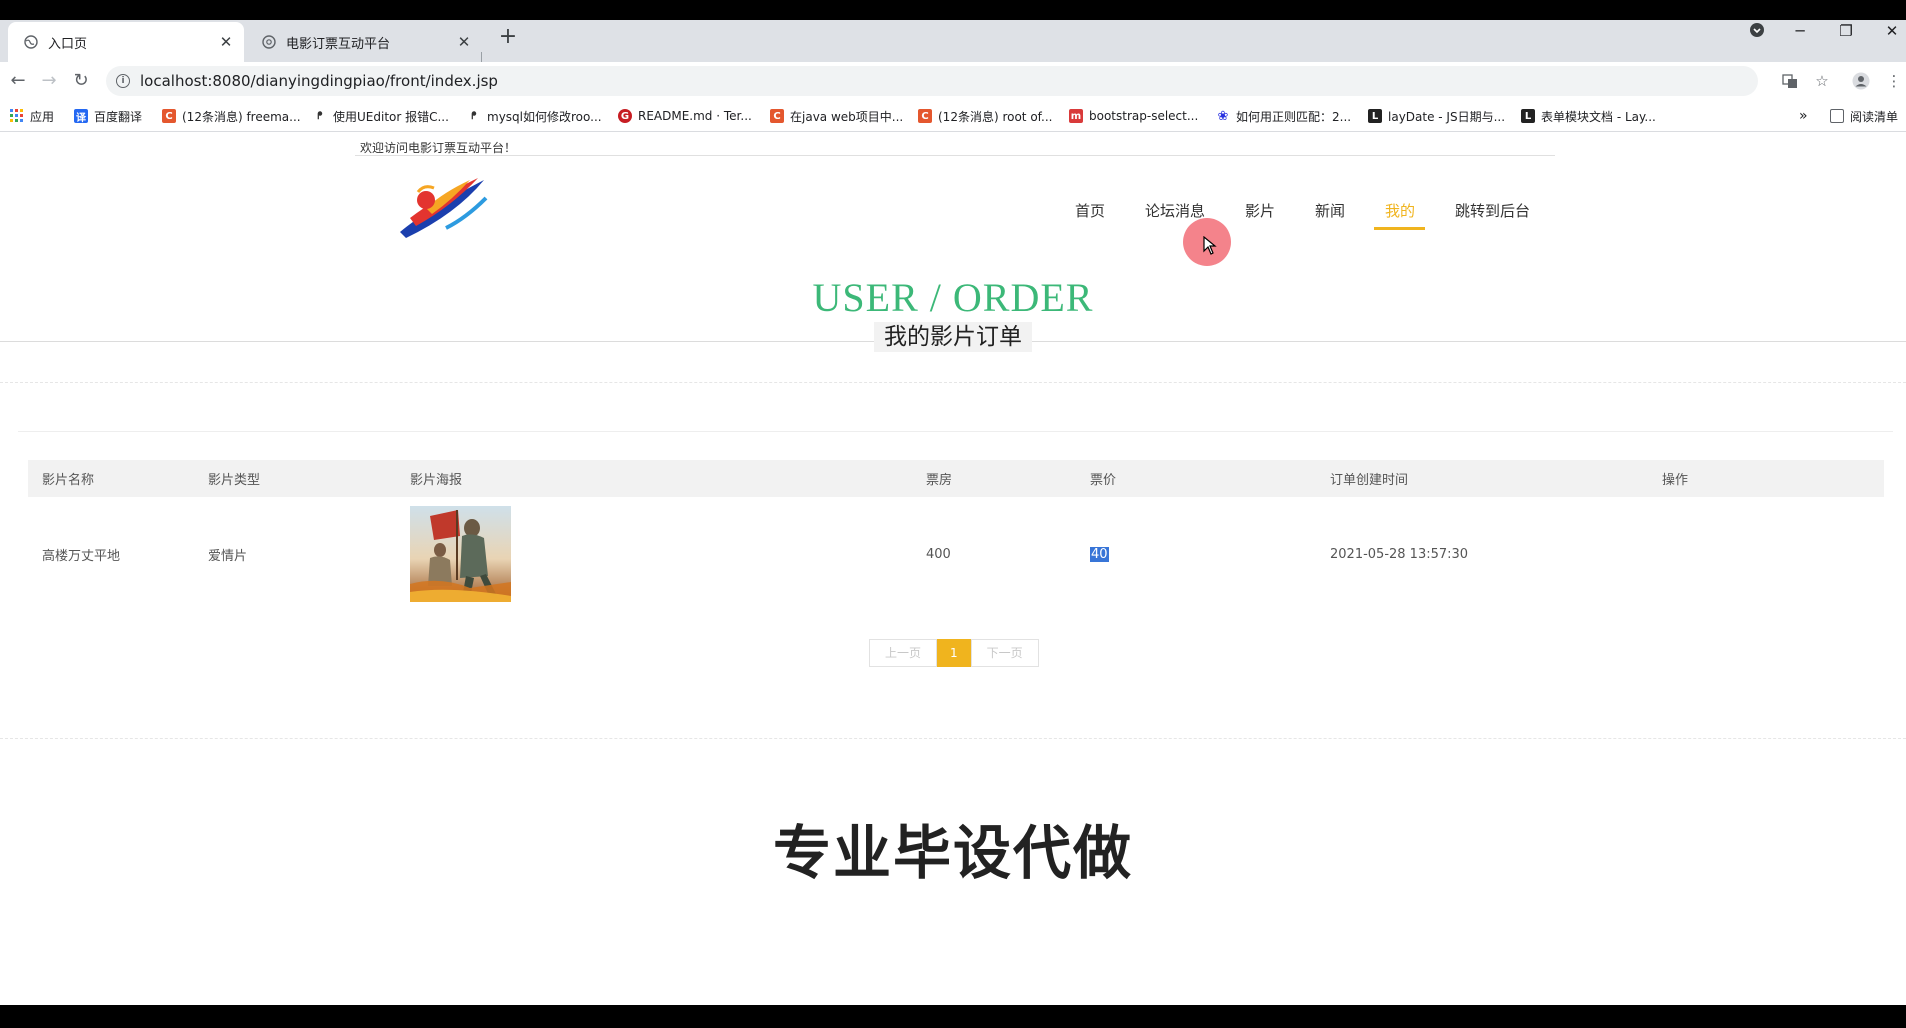 The image size is (1906, 1028). I want to click on site-info-icon: i, so click(123, 81).